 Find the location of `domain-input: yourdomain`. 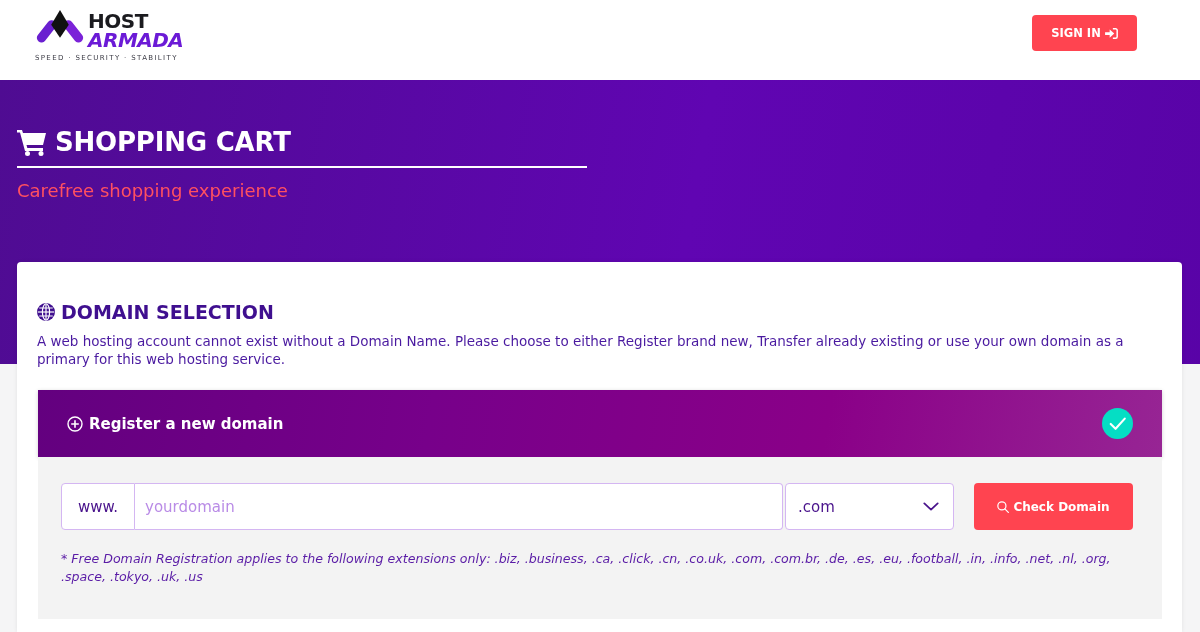

domain-input: yourdomain is located at coordinates (459, 506).